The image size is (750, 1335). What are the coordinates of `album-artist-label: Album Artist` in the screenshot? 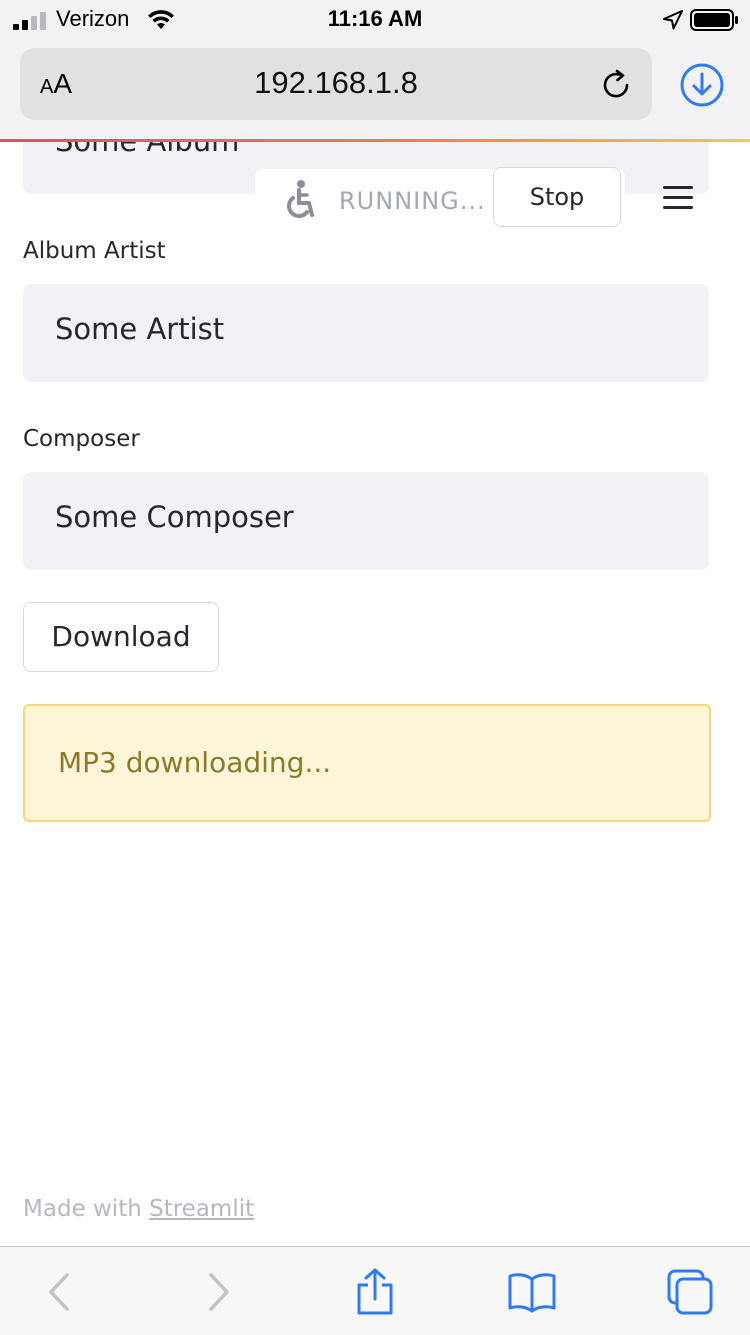 It's located at (94, 251).